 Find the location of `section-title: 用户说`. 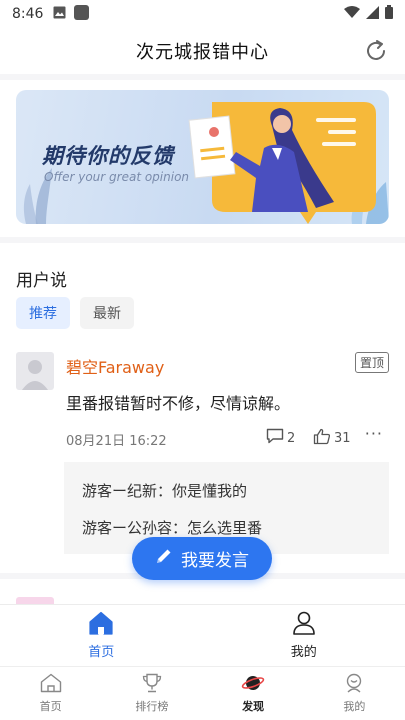

section-title: 用户说 is located at coordinates (41, 281).